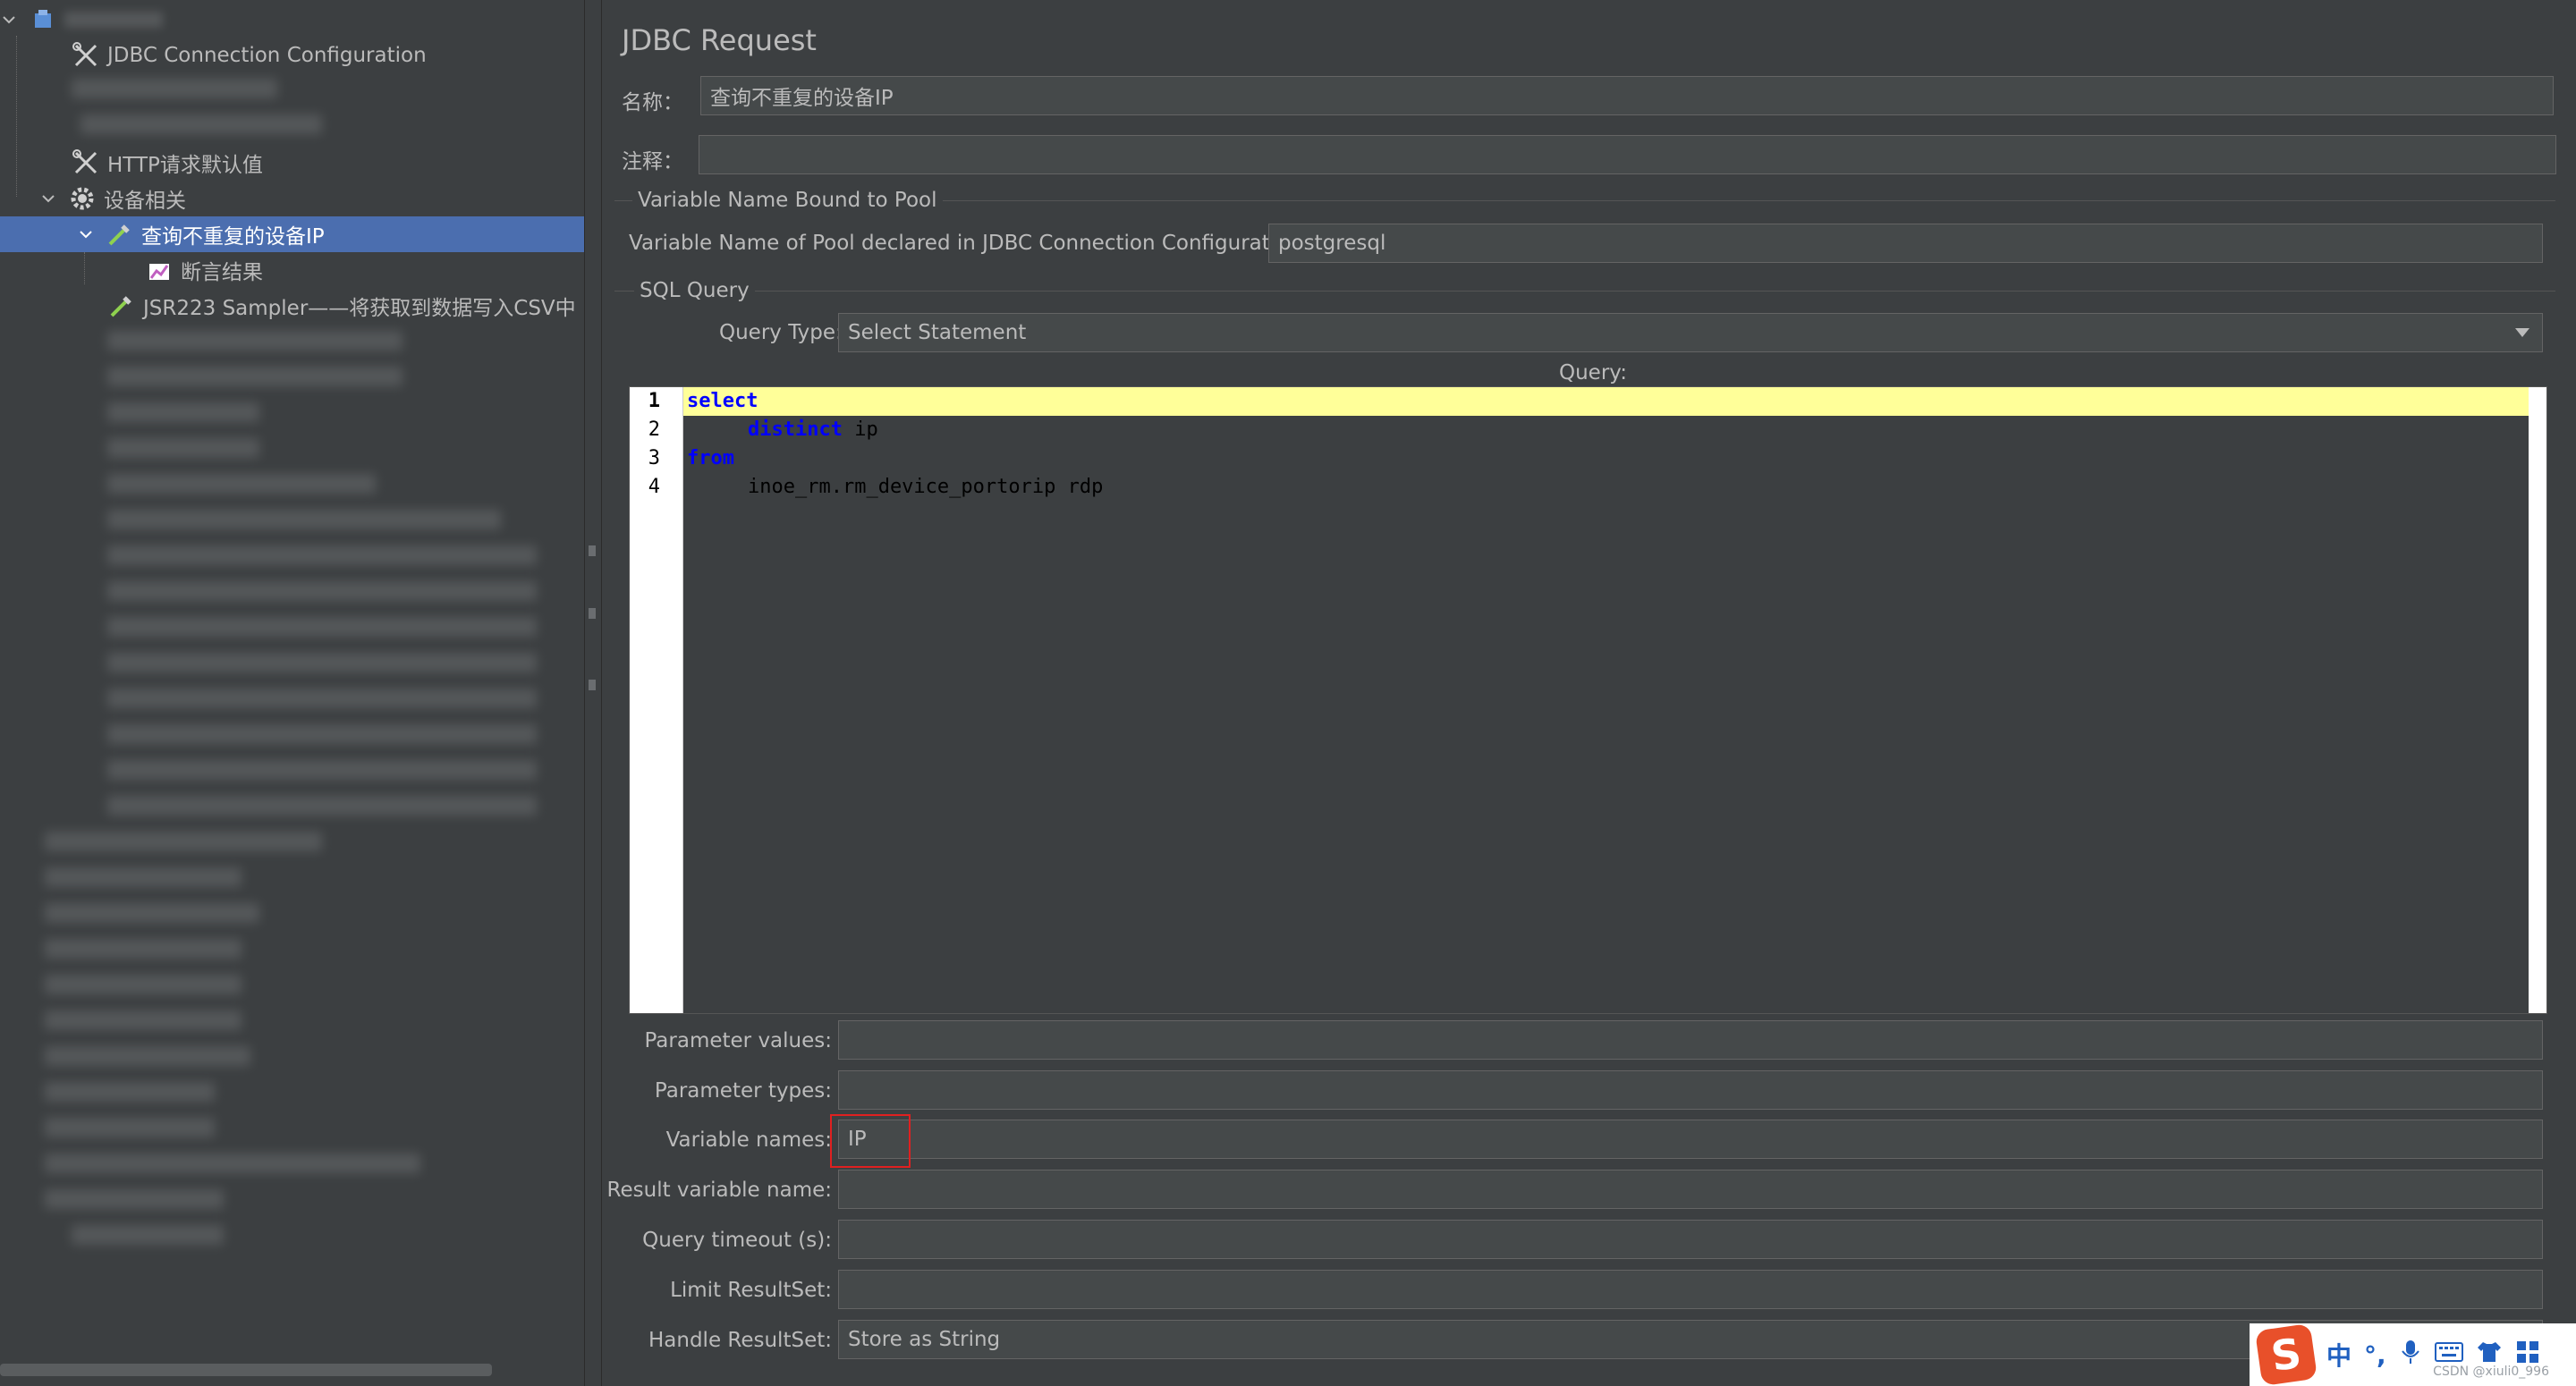 Image resolution: width=2576 pixels, height=1386 pixels. What do you see at coordinates (1690, 1289) in the screenshot?
I see `limit-resultset-field` at bounding box center [1690, 1289].